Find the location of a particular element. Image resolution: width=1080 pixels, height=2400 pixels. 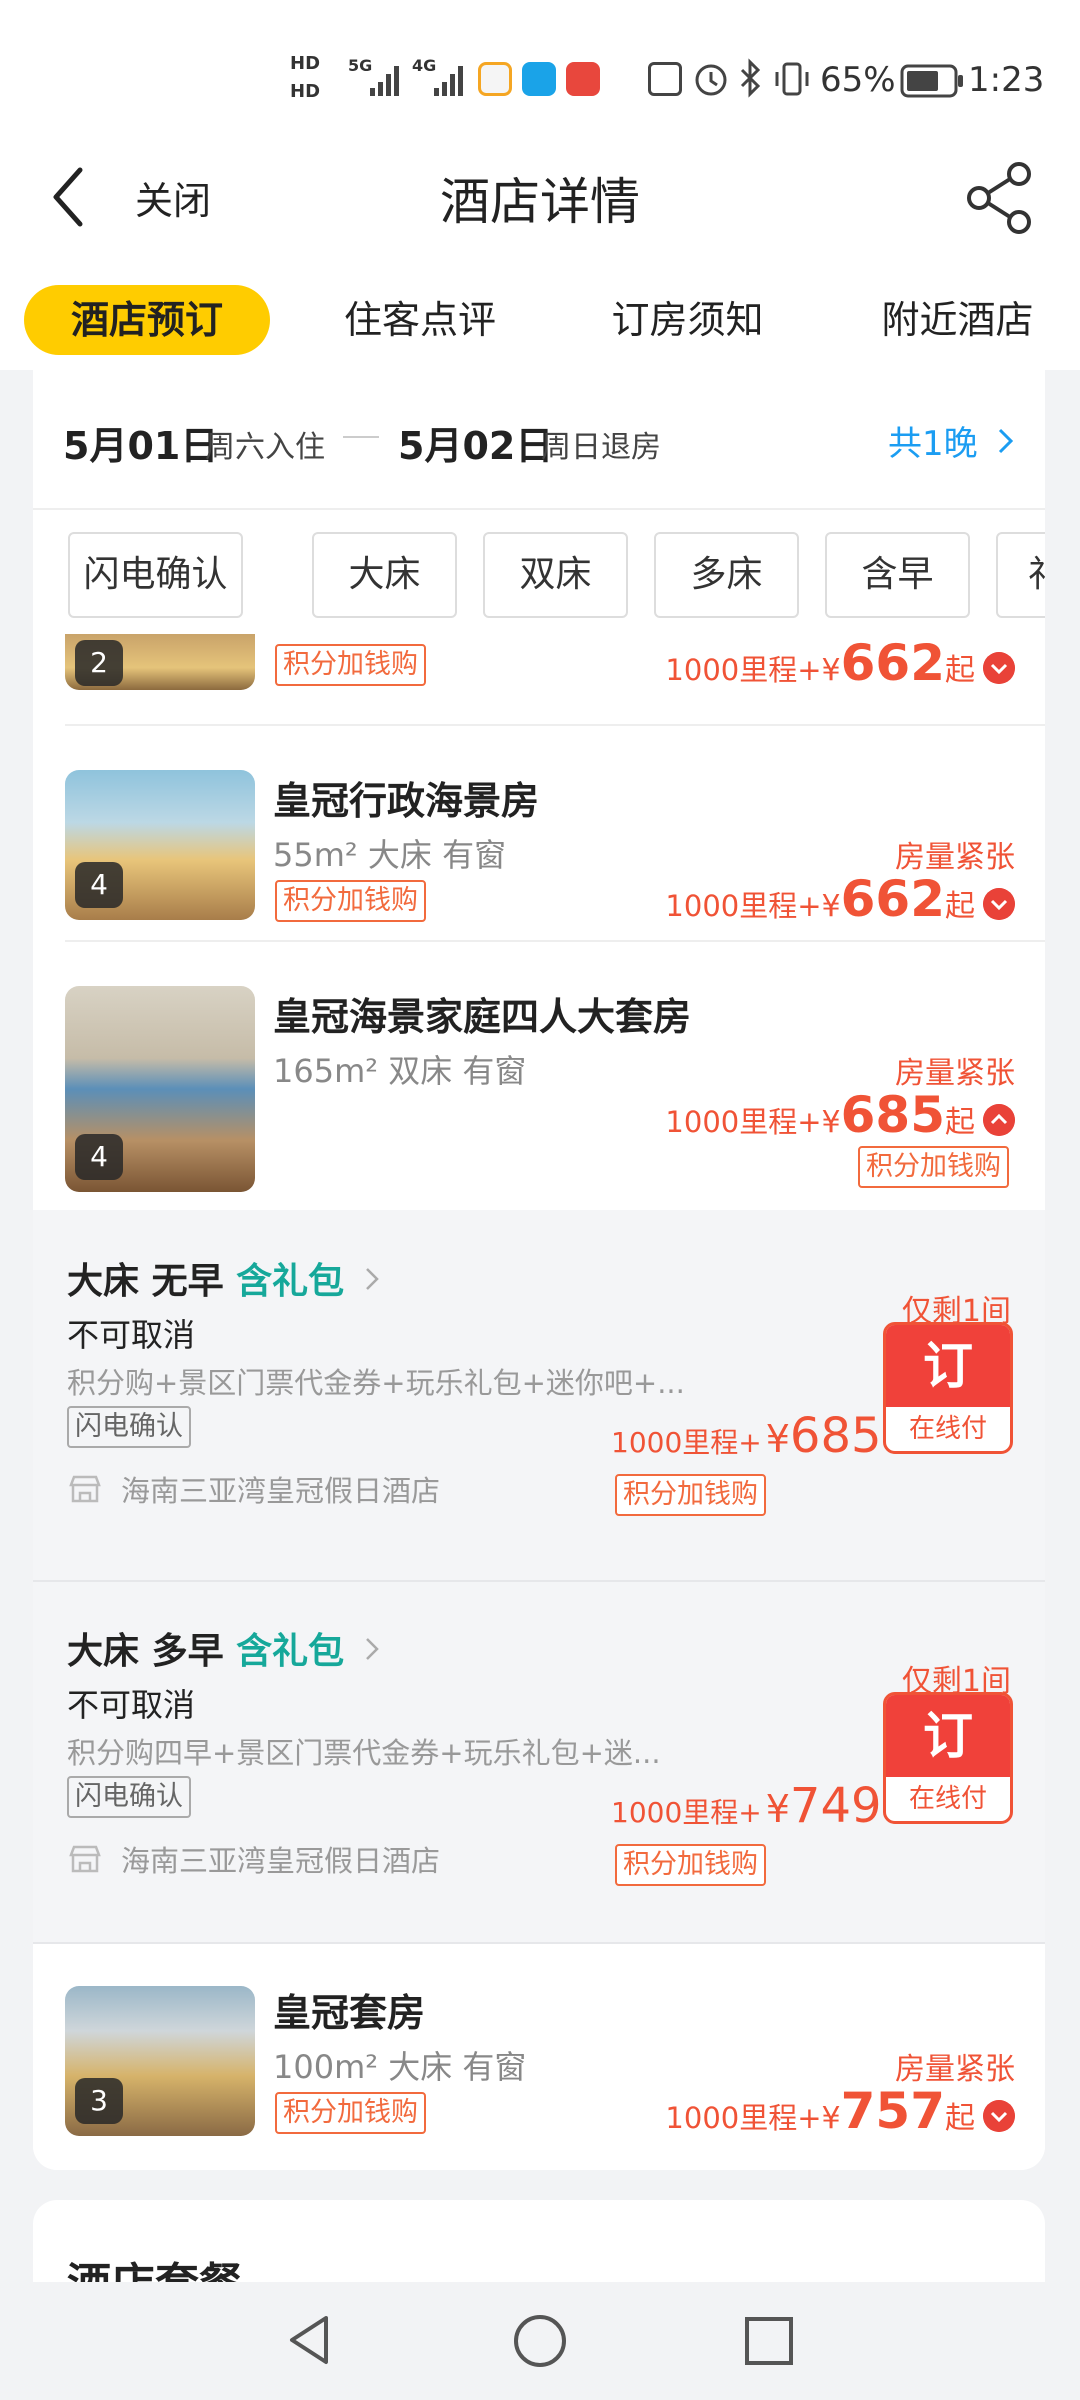

plan-title: 大床 多早 含礼包 is located at coordinates (224, 1648).